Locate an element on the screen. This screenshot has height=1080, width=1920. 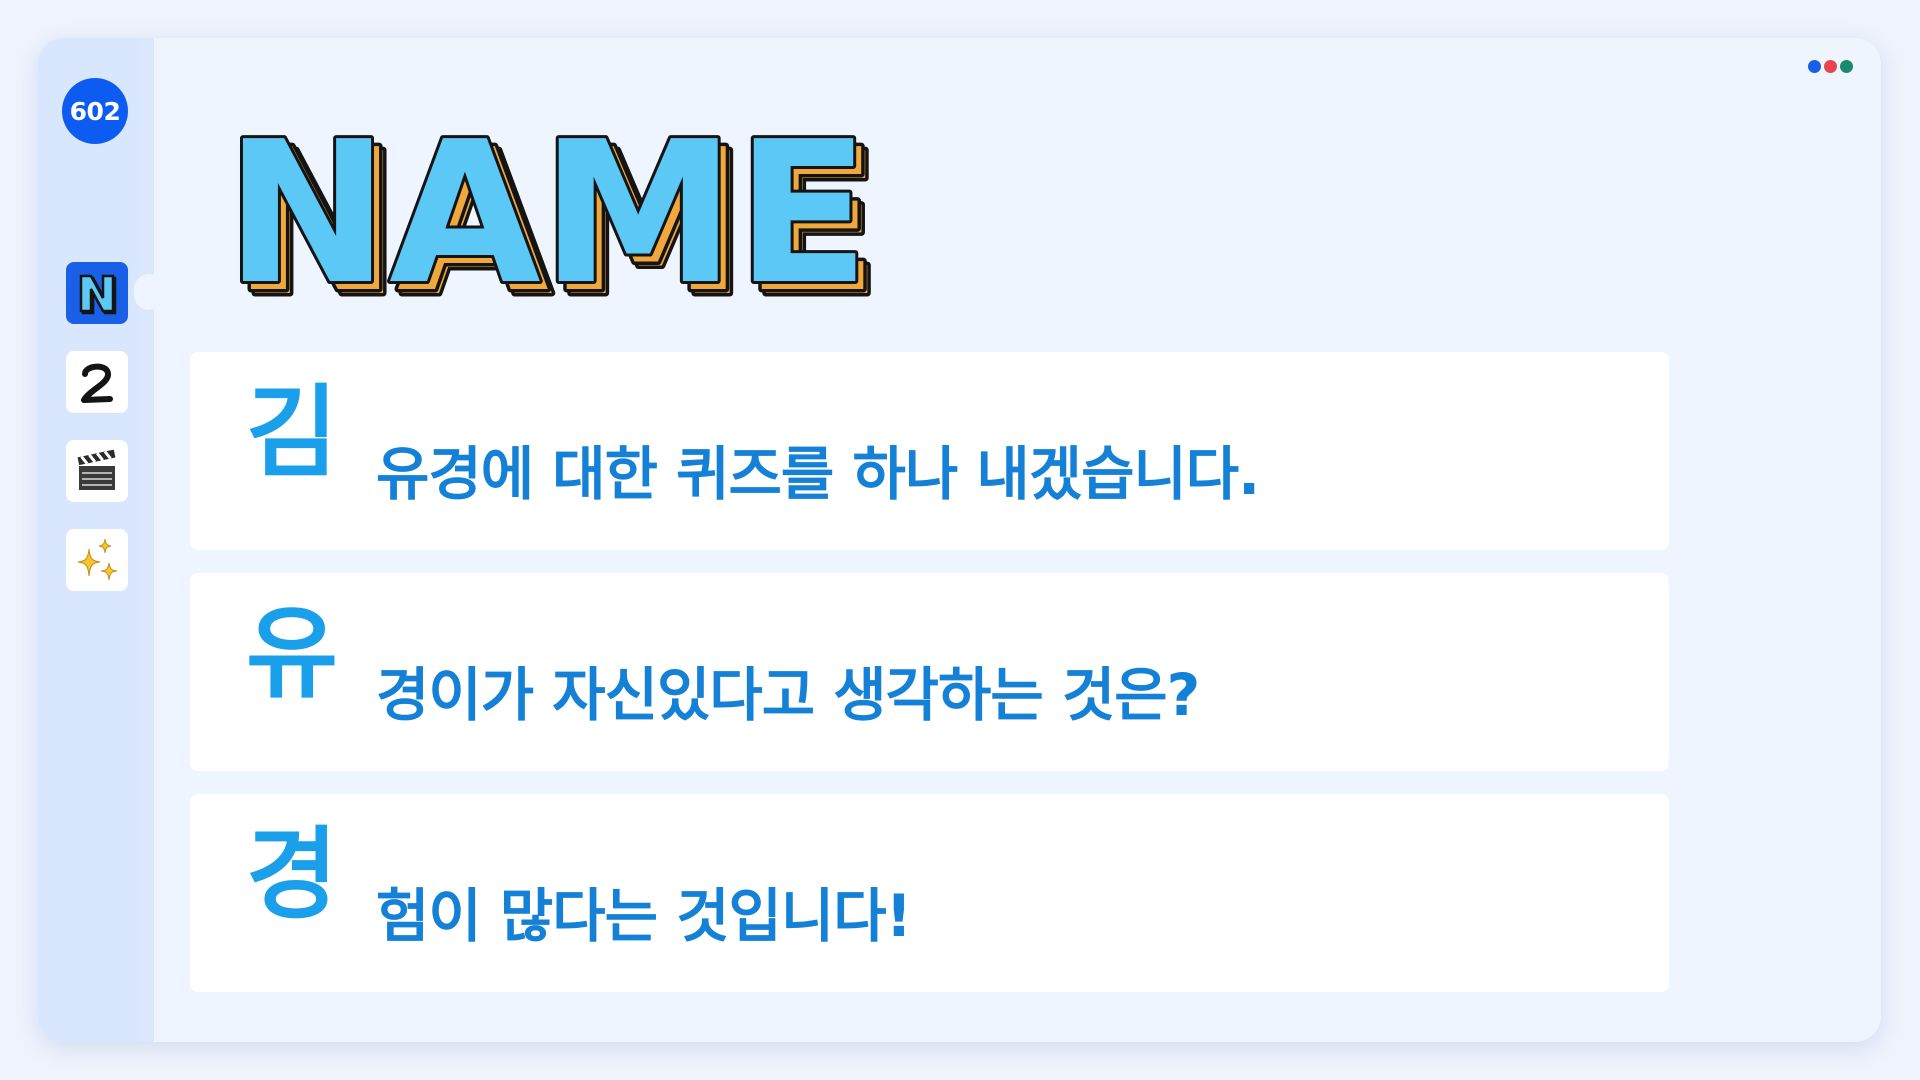
slide-title: NAME NAME NAME is located at coordinates (562, 219).